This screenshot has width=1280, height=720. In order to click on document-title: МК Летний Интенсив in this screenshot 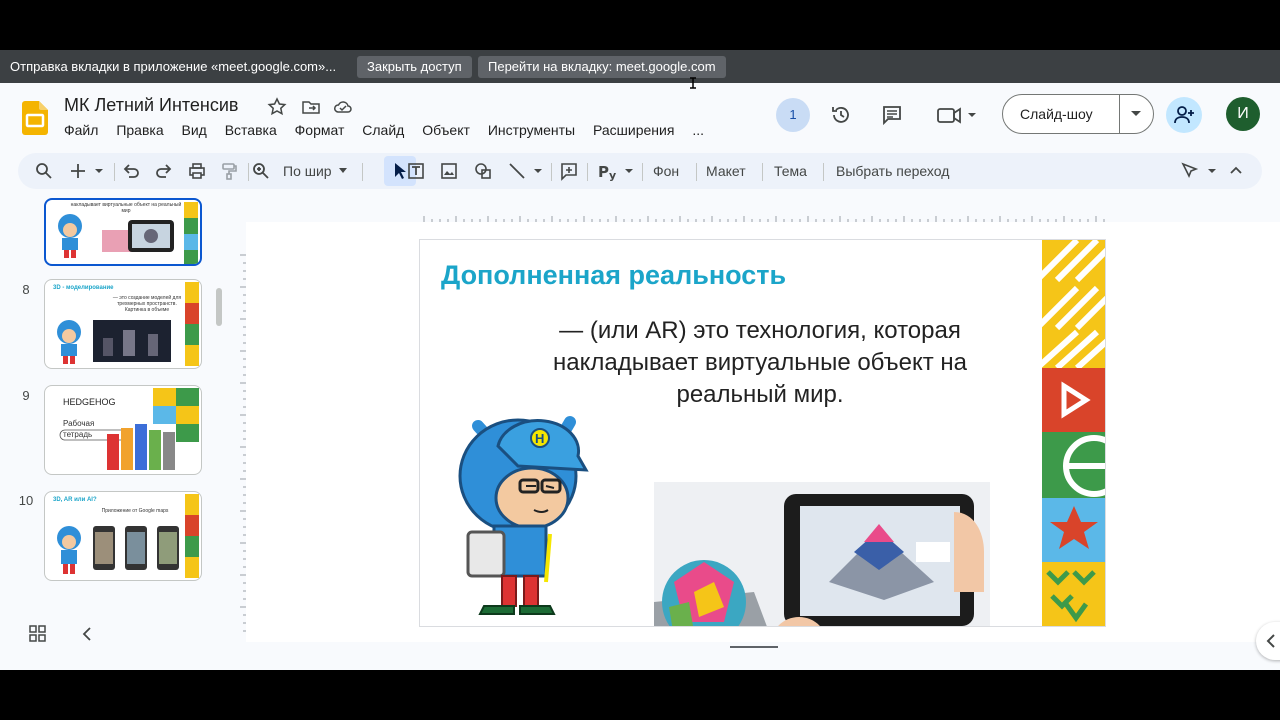, I will do `click(151, 105)`.